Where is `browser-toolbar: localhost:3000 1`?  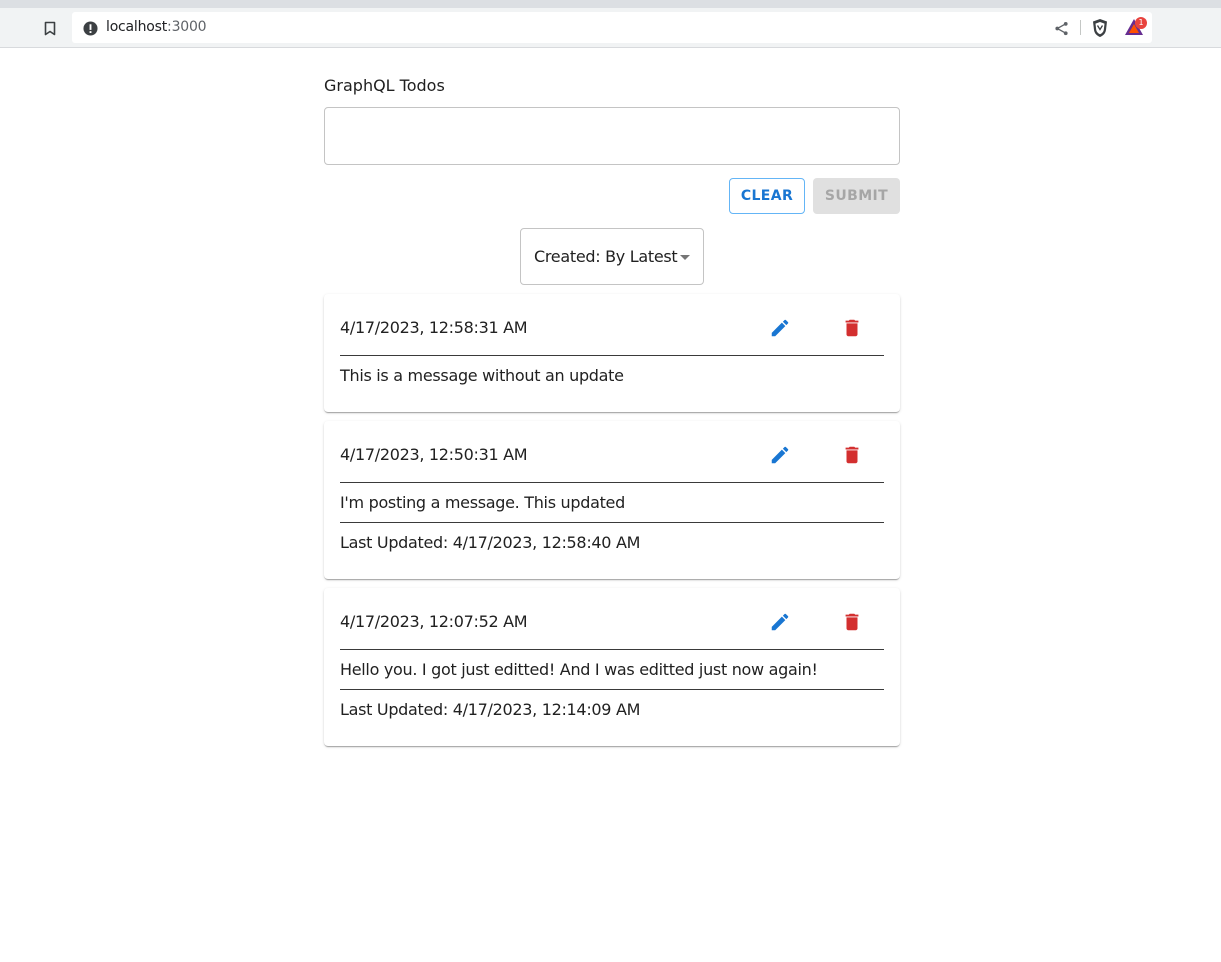
browser-toolbar: localhost:3000 1 is located at coordinates (610, 28).